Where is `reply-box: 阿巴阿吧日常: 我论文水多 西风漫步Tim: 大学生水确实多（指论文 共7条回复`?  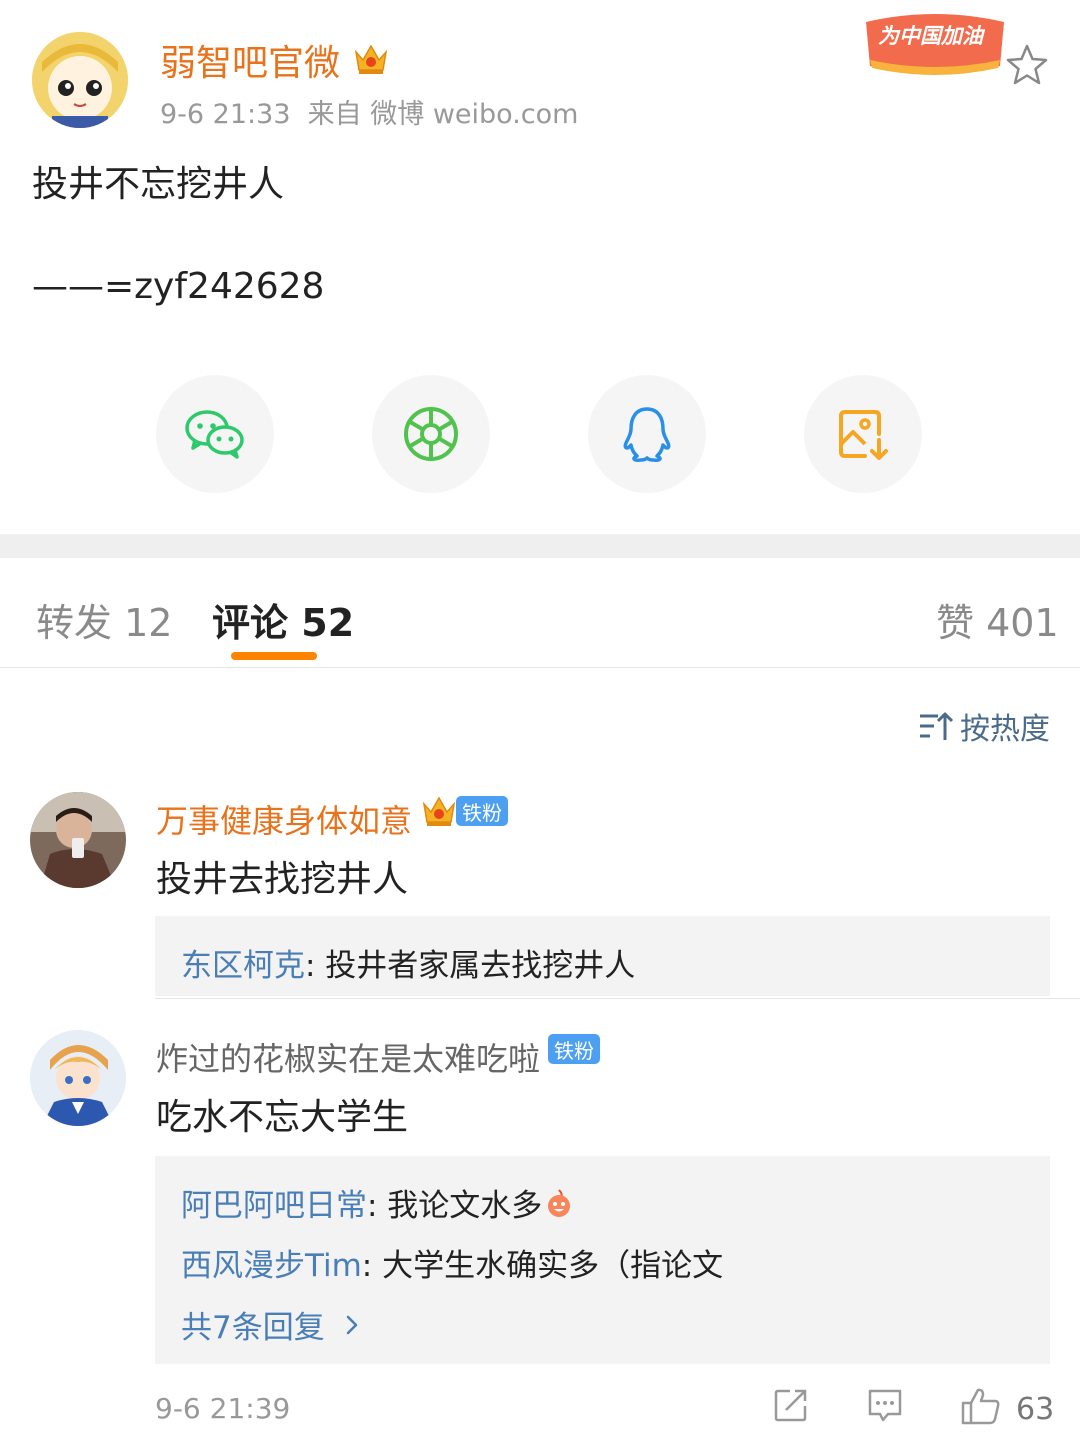
reply-box: 阿巴阿吧日常: 我论文水多 西风漫步Tim: 大学生水确实多（指论文 共7条回复 is located at coordinates (602, 1260).